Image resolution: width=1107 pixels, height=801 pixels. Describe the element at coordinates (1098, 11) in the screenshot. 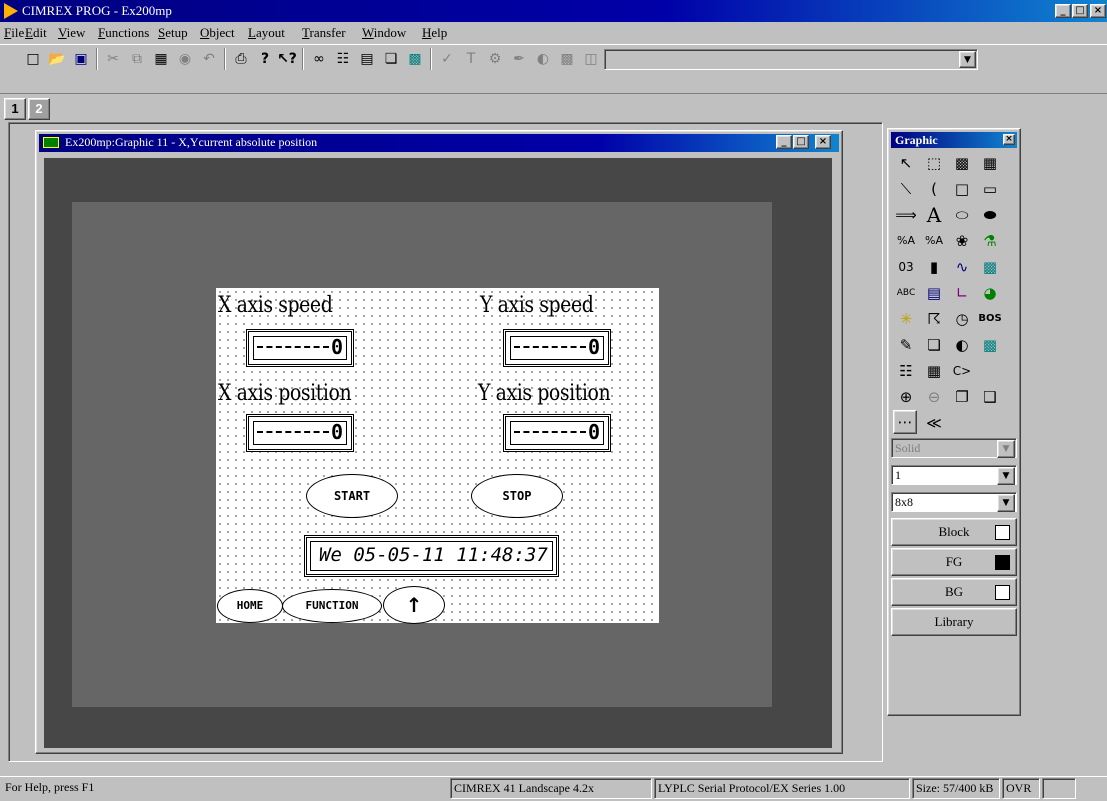

I see `close-button: ×` at that location.